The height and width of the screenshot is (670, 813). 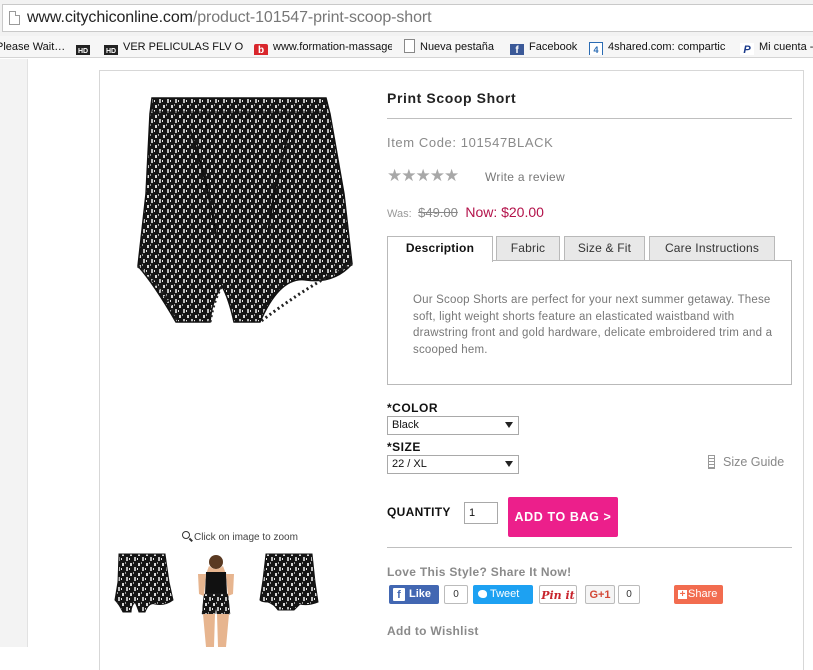 I want to click on price-block: Was: $49.00 Now: $20.00, so click(x=465, y=213).